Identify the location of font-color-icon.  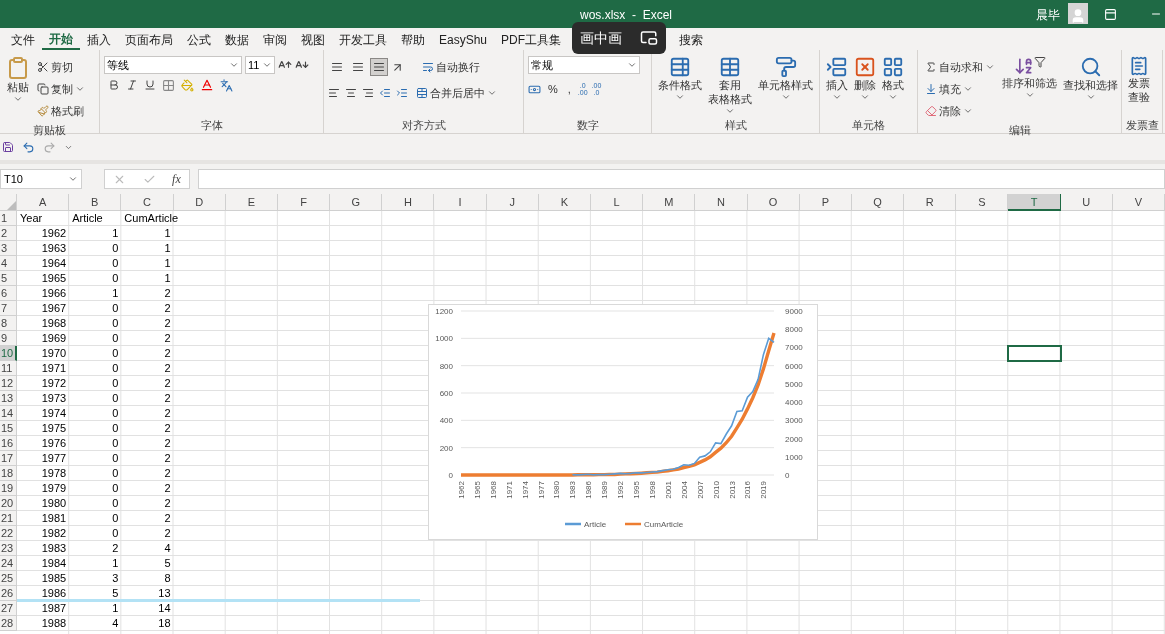
(207, 85).